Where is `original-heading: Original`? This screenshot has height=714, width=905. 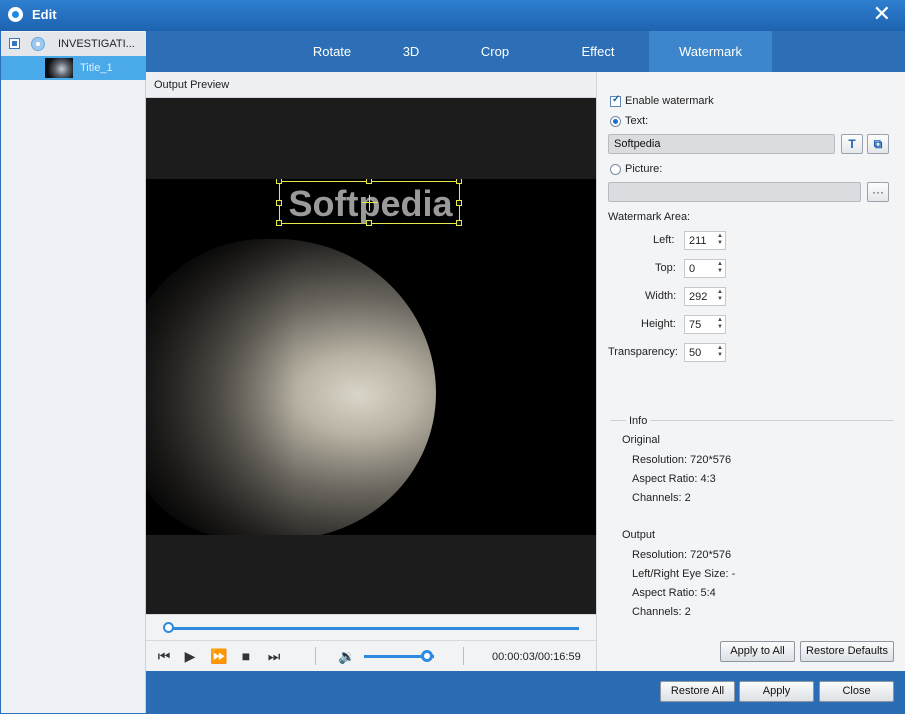
original-heading: Original is located at coordinates (641, 440).